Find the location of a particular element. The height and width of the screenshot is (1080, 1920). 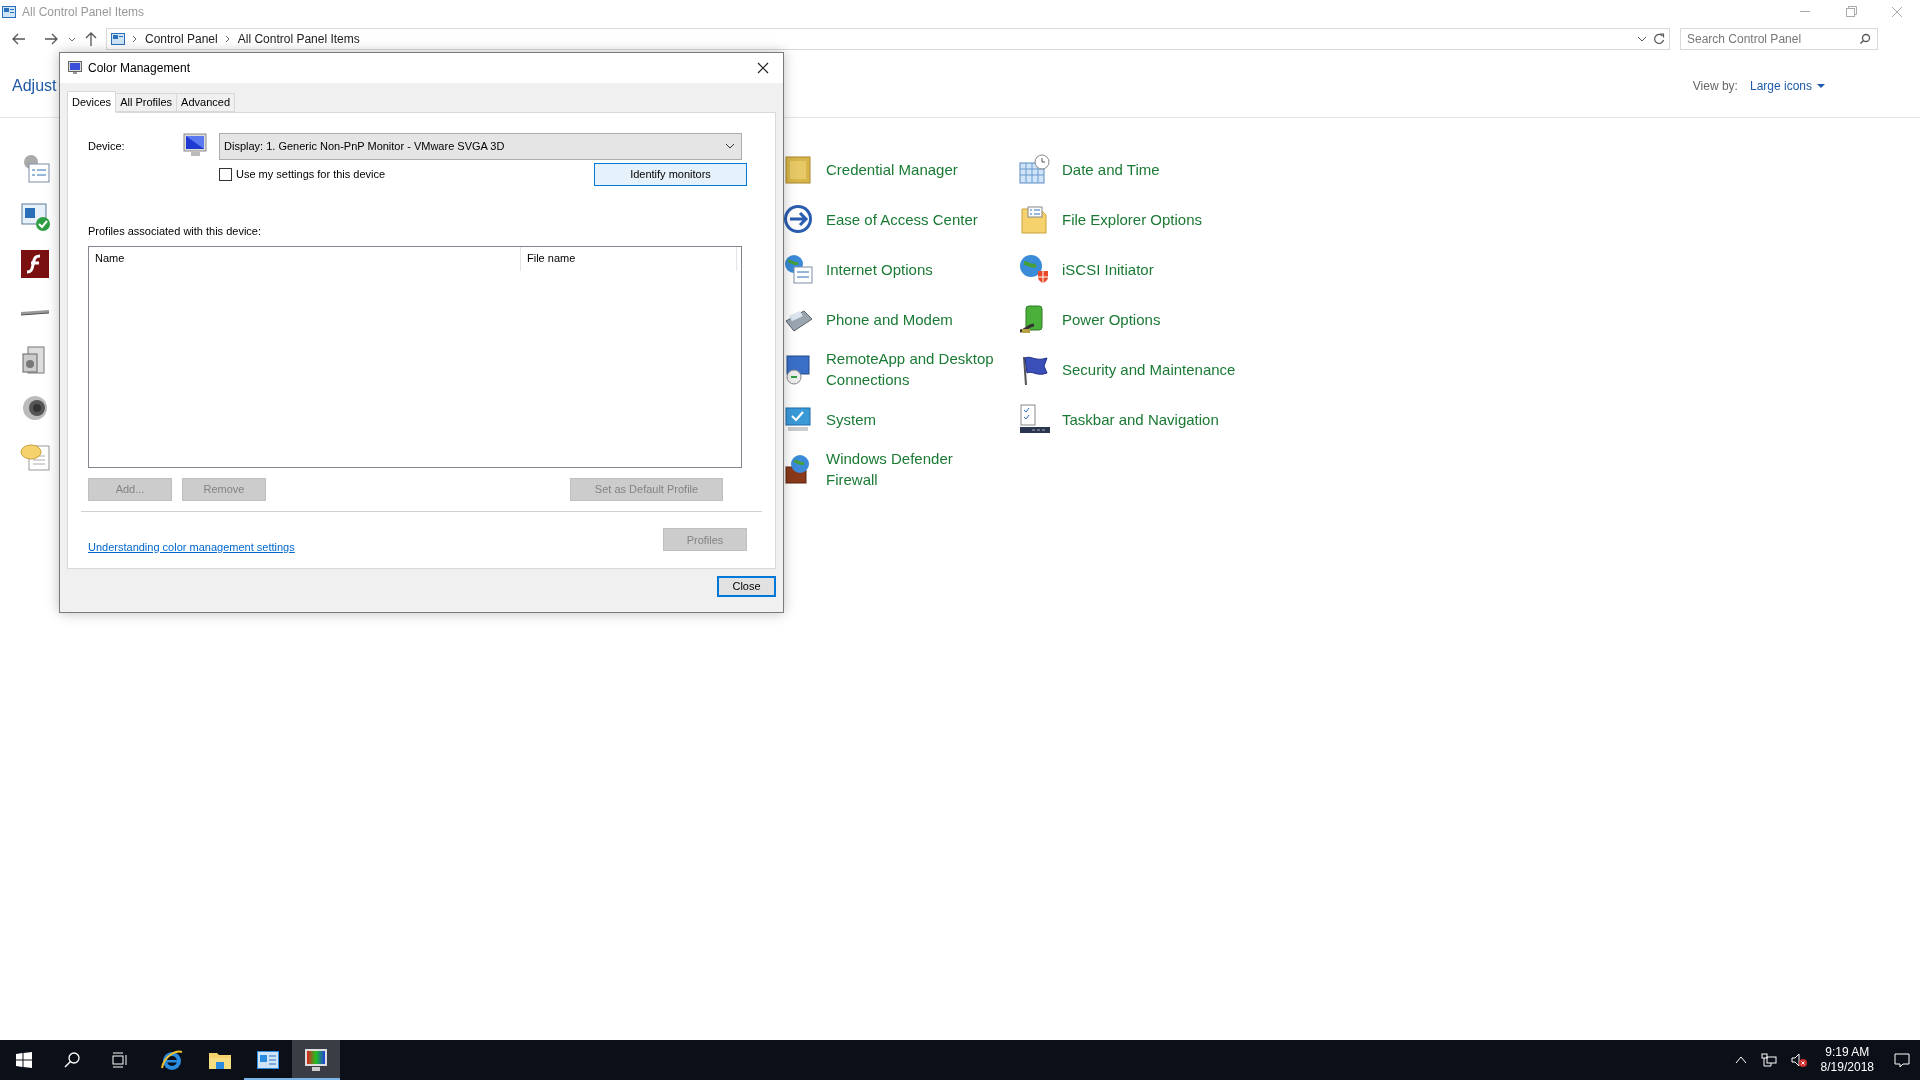

task-view-icon is located at coordinates (120, 1060).